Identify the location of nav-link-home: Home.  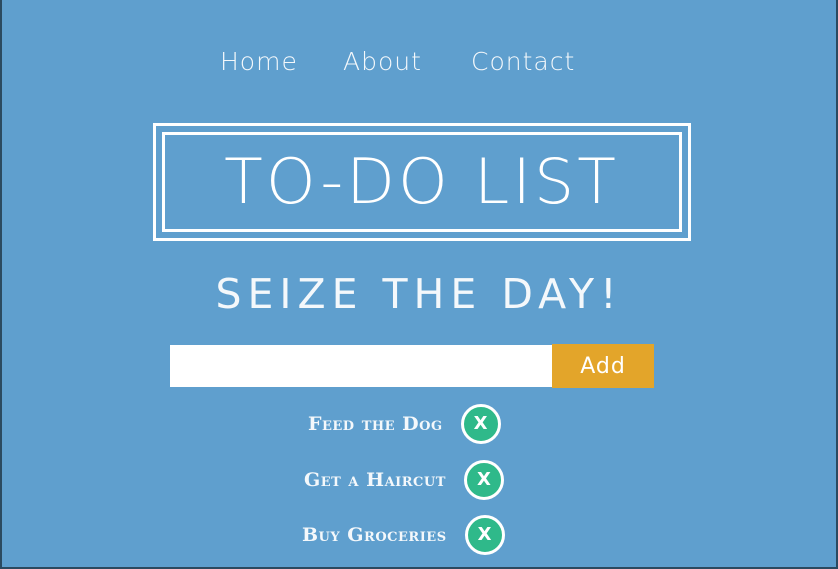
(259, 62).